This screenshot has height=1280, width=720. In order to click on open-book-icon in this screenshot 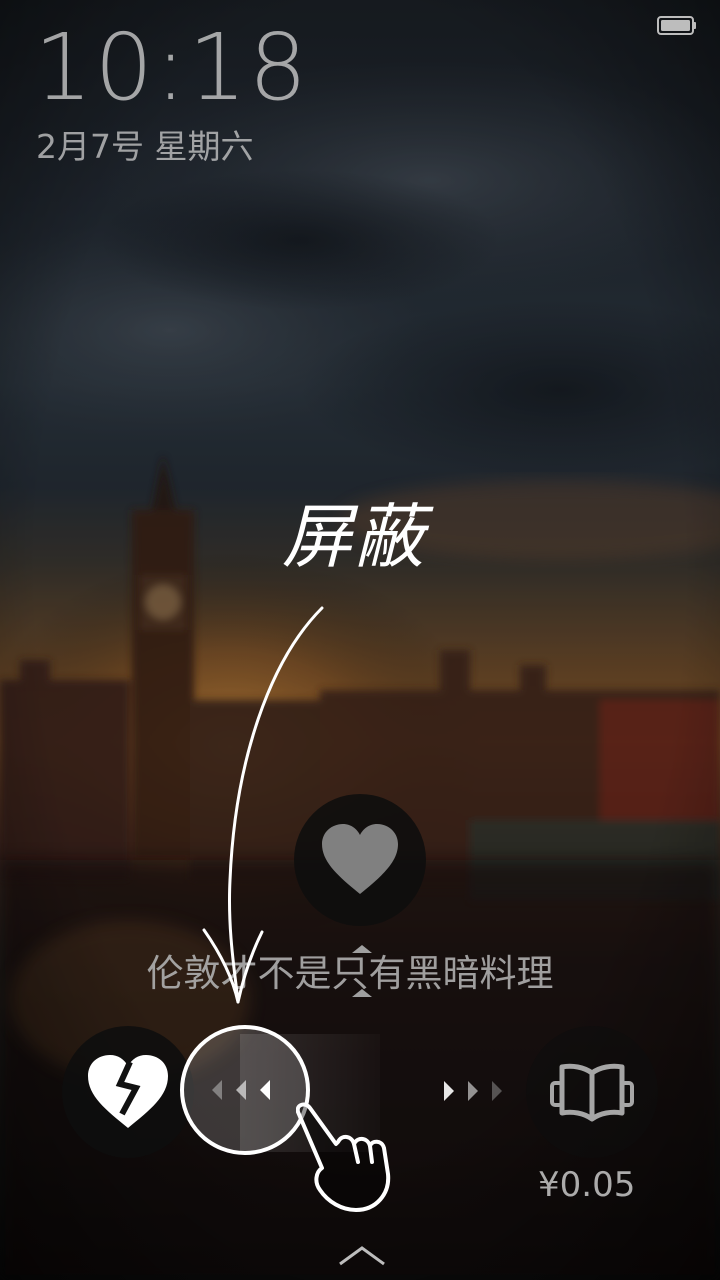, I will do `click(592, 1092)`.